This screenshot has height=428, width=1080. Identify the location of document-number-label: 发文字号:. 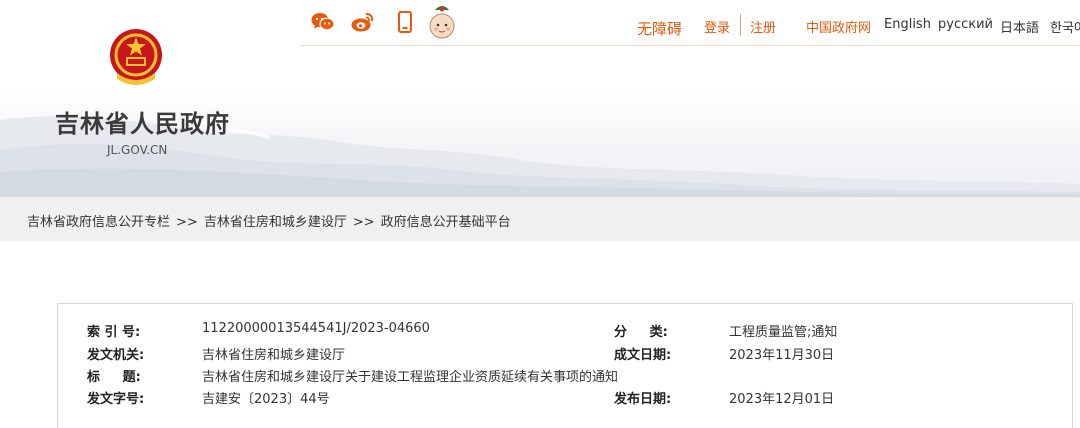
(116, 399).